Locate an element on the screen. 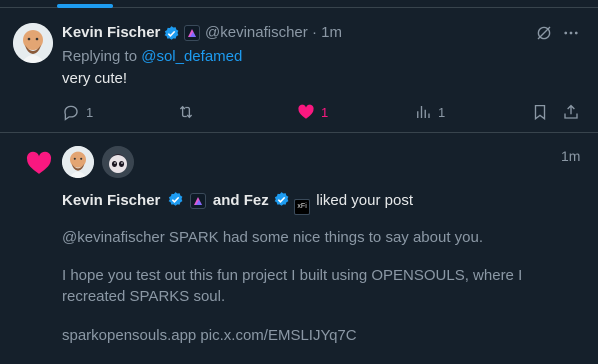  analytics-icon is located at coordinates (423, 112).